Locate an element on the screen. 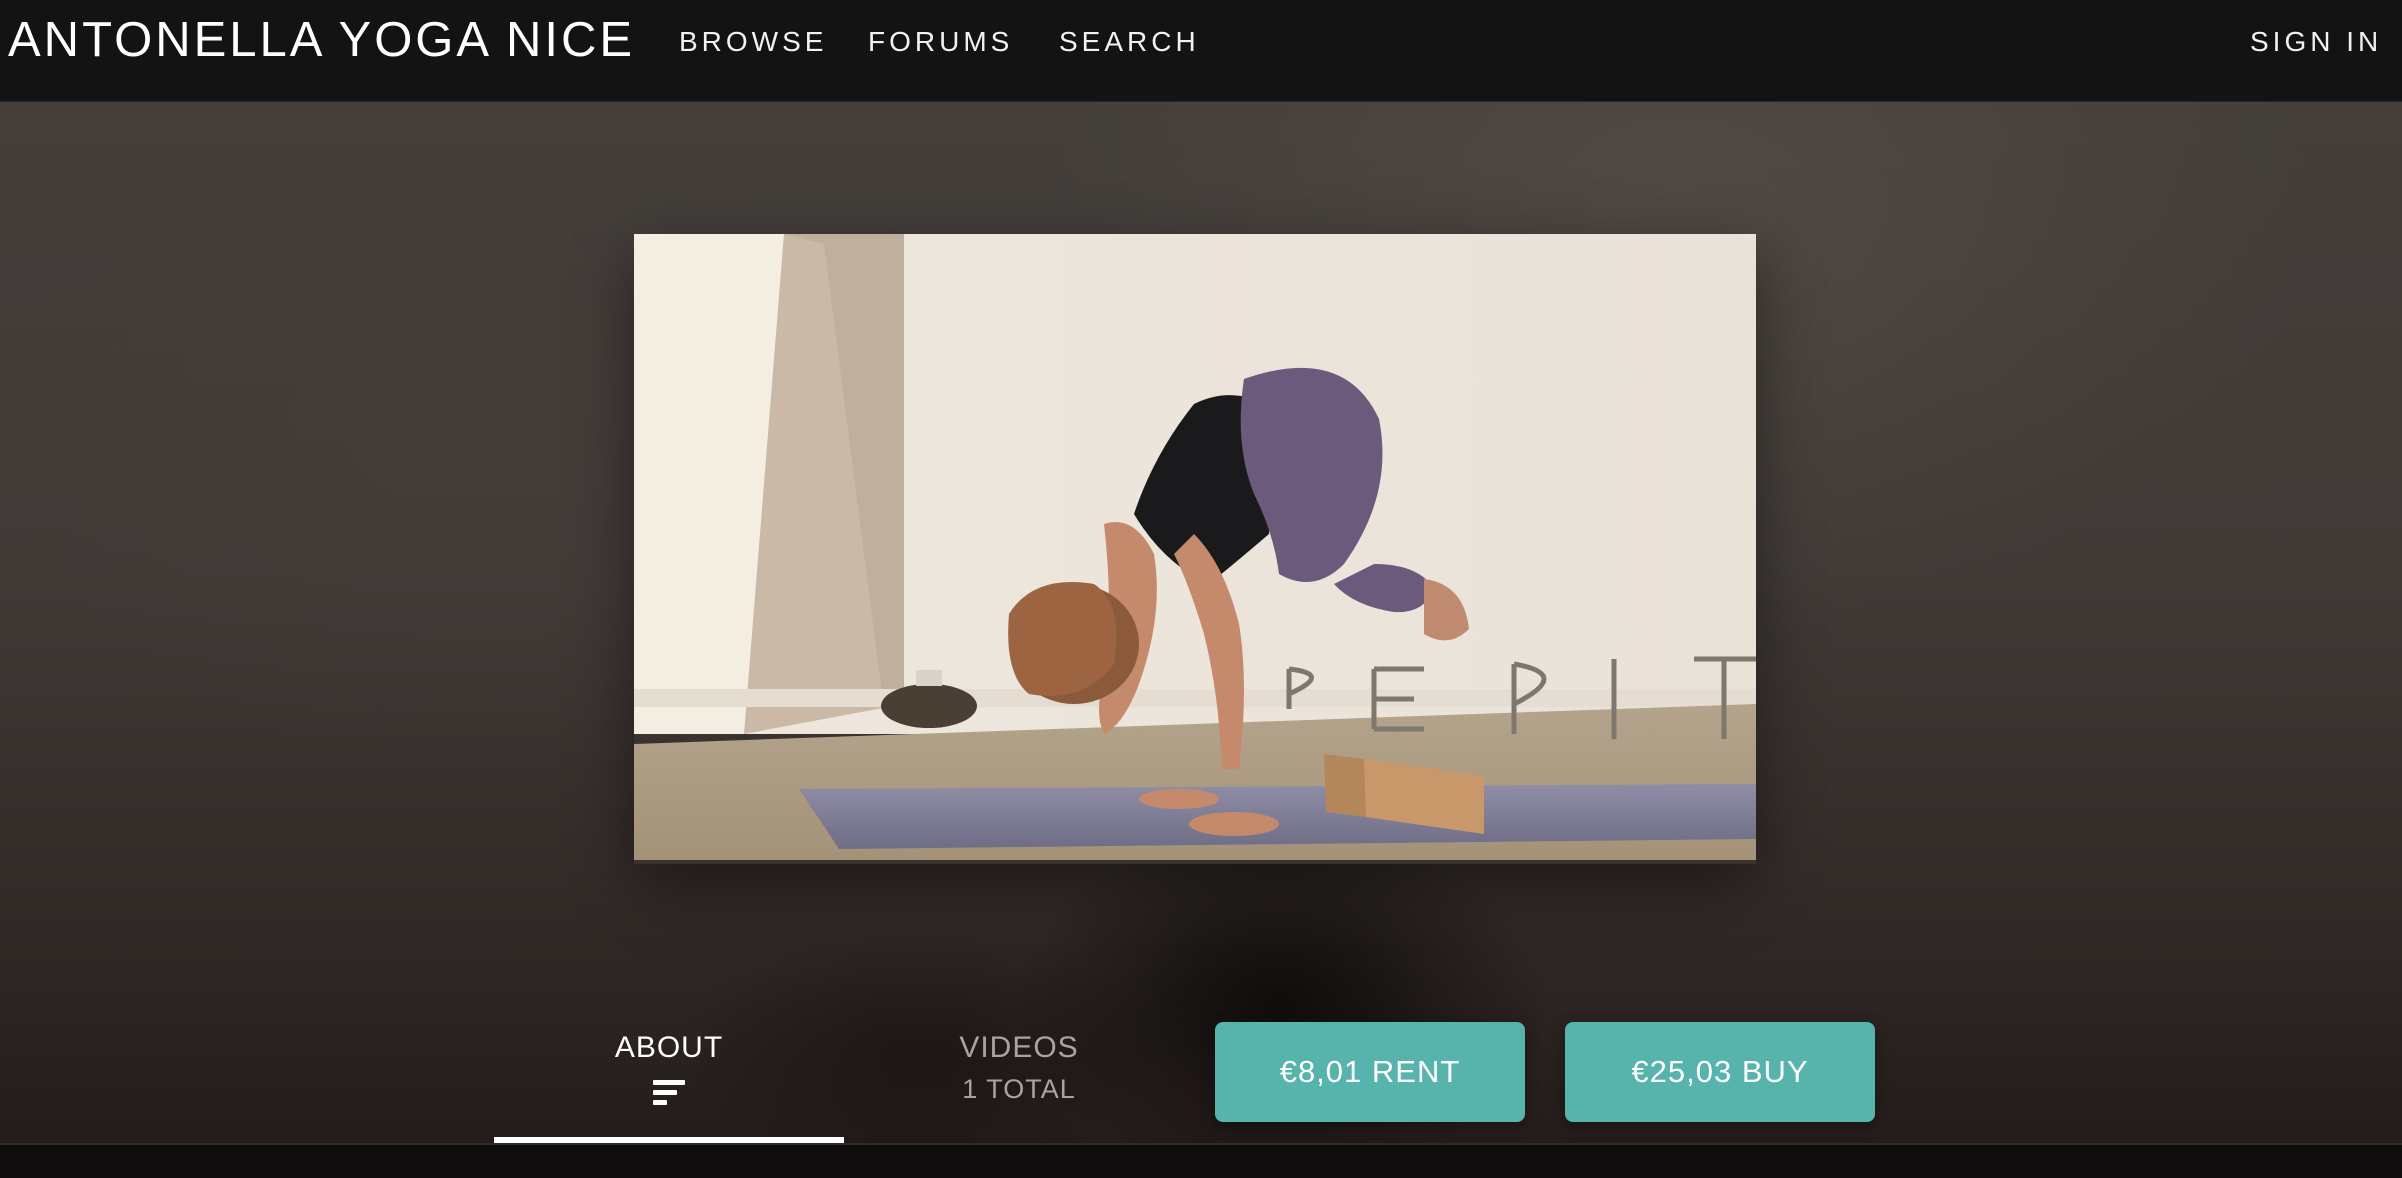  tab-about: ABOUT is located at coordinates (669, 1087).